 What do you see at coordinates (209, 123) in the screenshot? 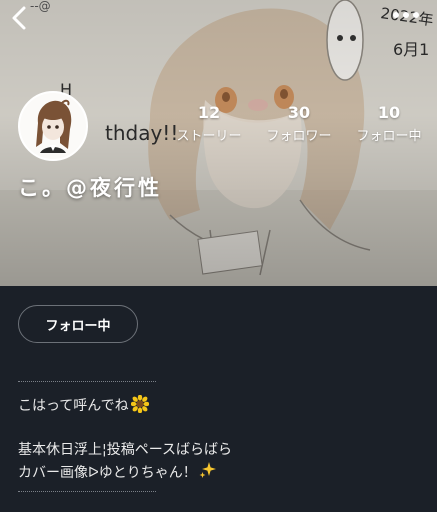
I see `stat-stories: 12 ストーリー` at bounding box center [209, 123].